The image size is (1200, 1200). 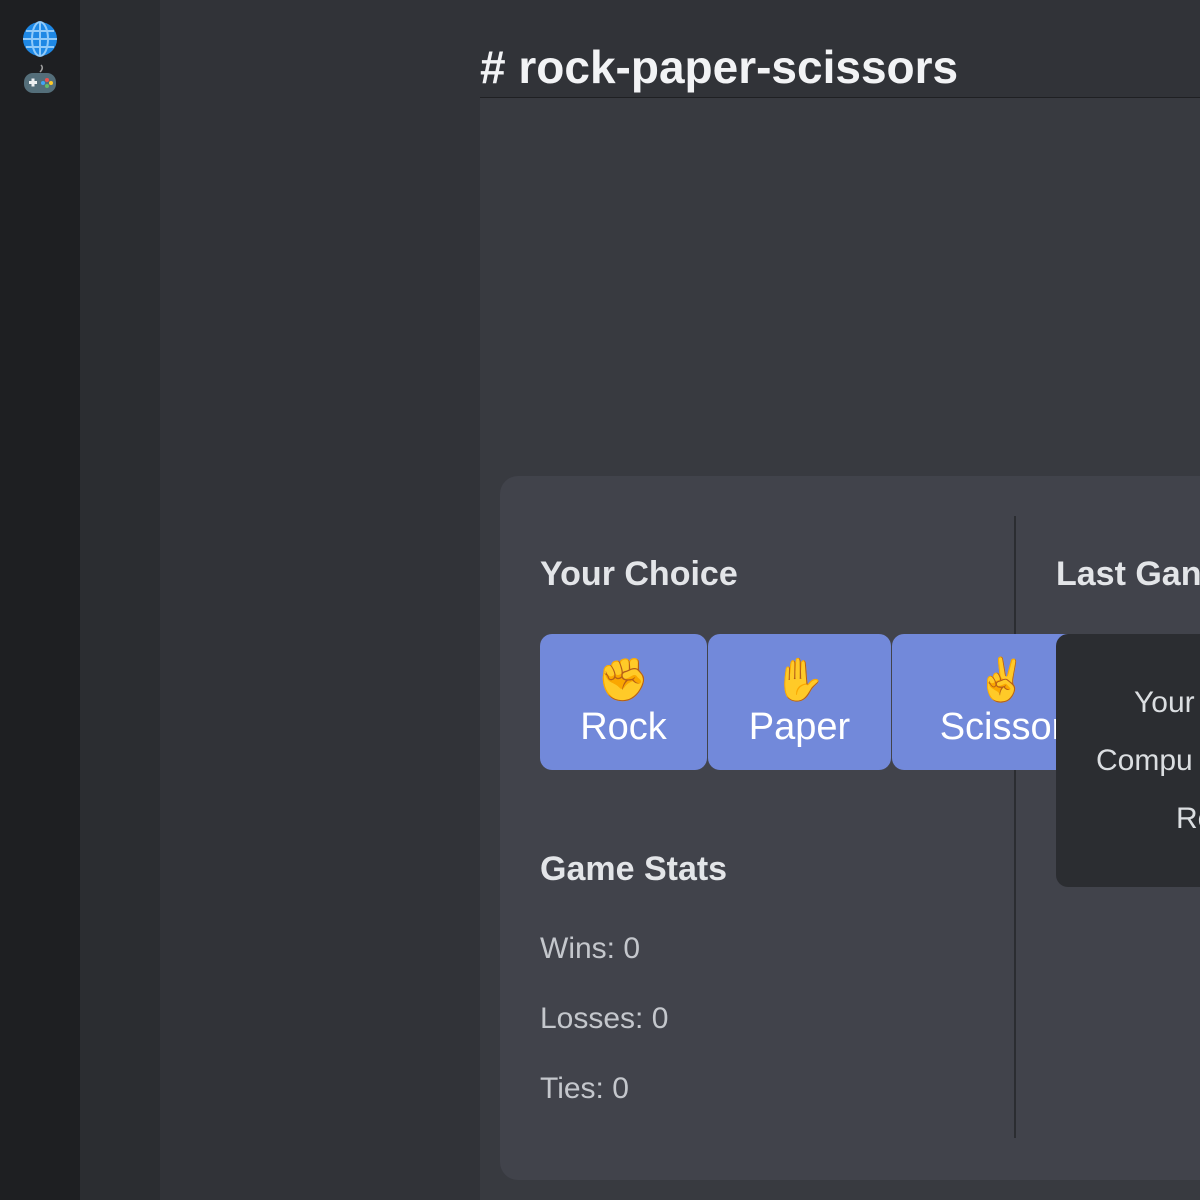 I want to click on scissors-label: Scissor, so click(x=1002, y=726).